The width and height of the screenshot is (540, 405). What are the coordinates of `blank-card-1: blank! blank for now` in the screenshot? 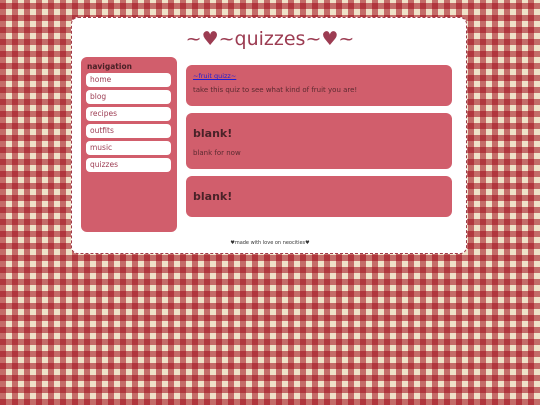 It's located at (319, 141).